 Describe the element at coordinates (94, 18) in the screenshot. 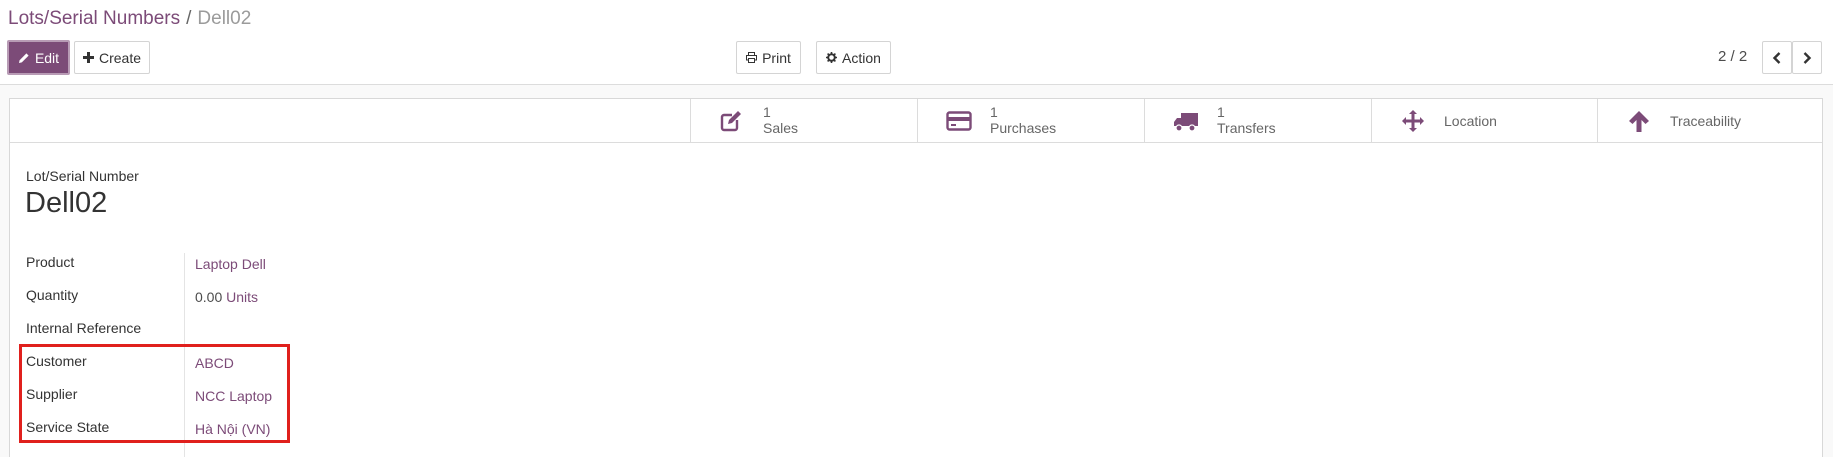

I see `breadcrumb-parent-link: Lots/Serial Numbers` at that location.